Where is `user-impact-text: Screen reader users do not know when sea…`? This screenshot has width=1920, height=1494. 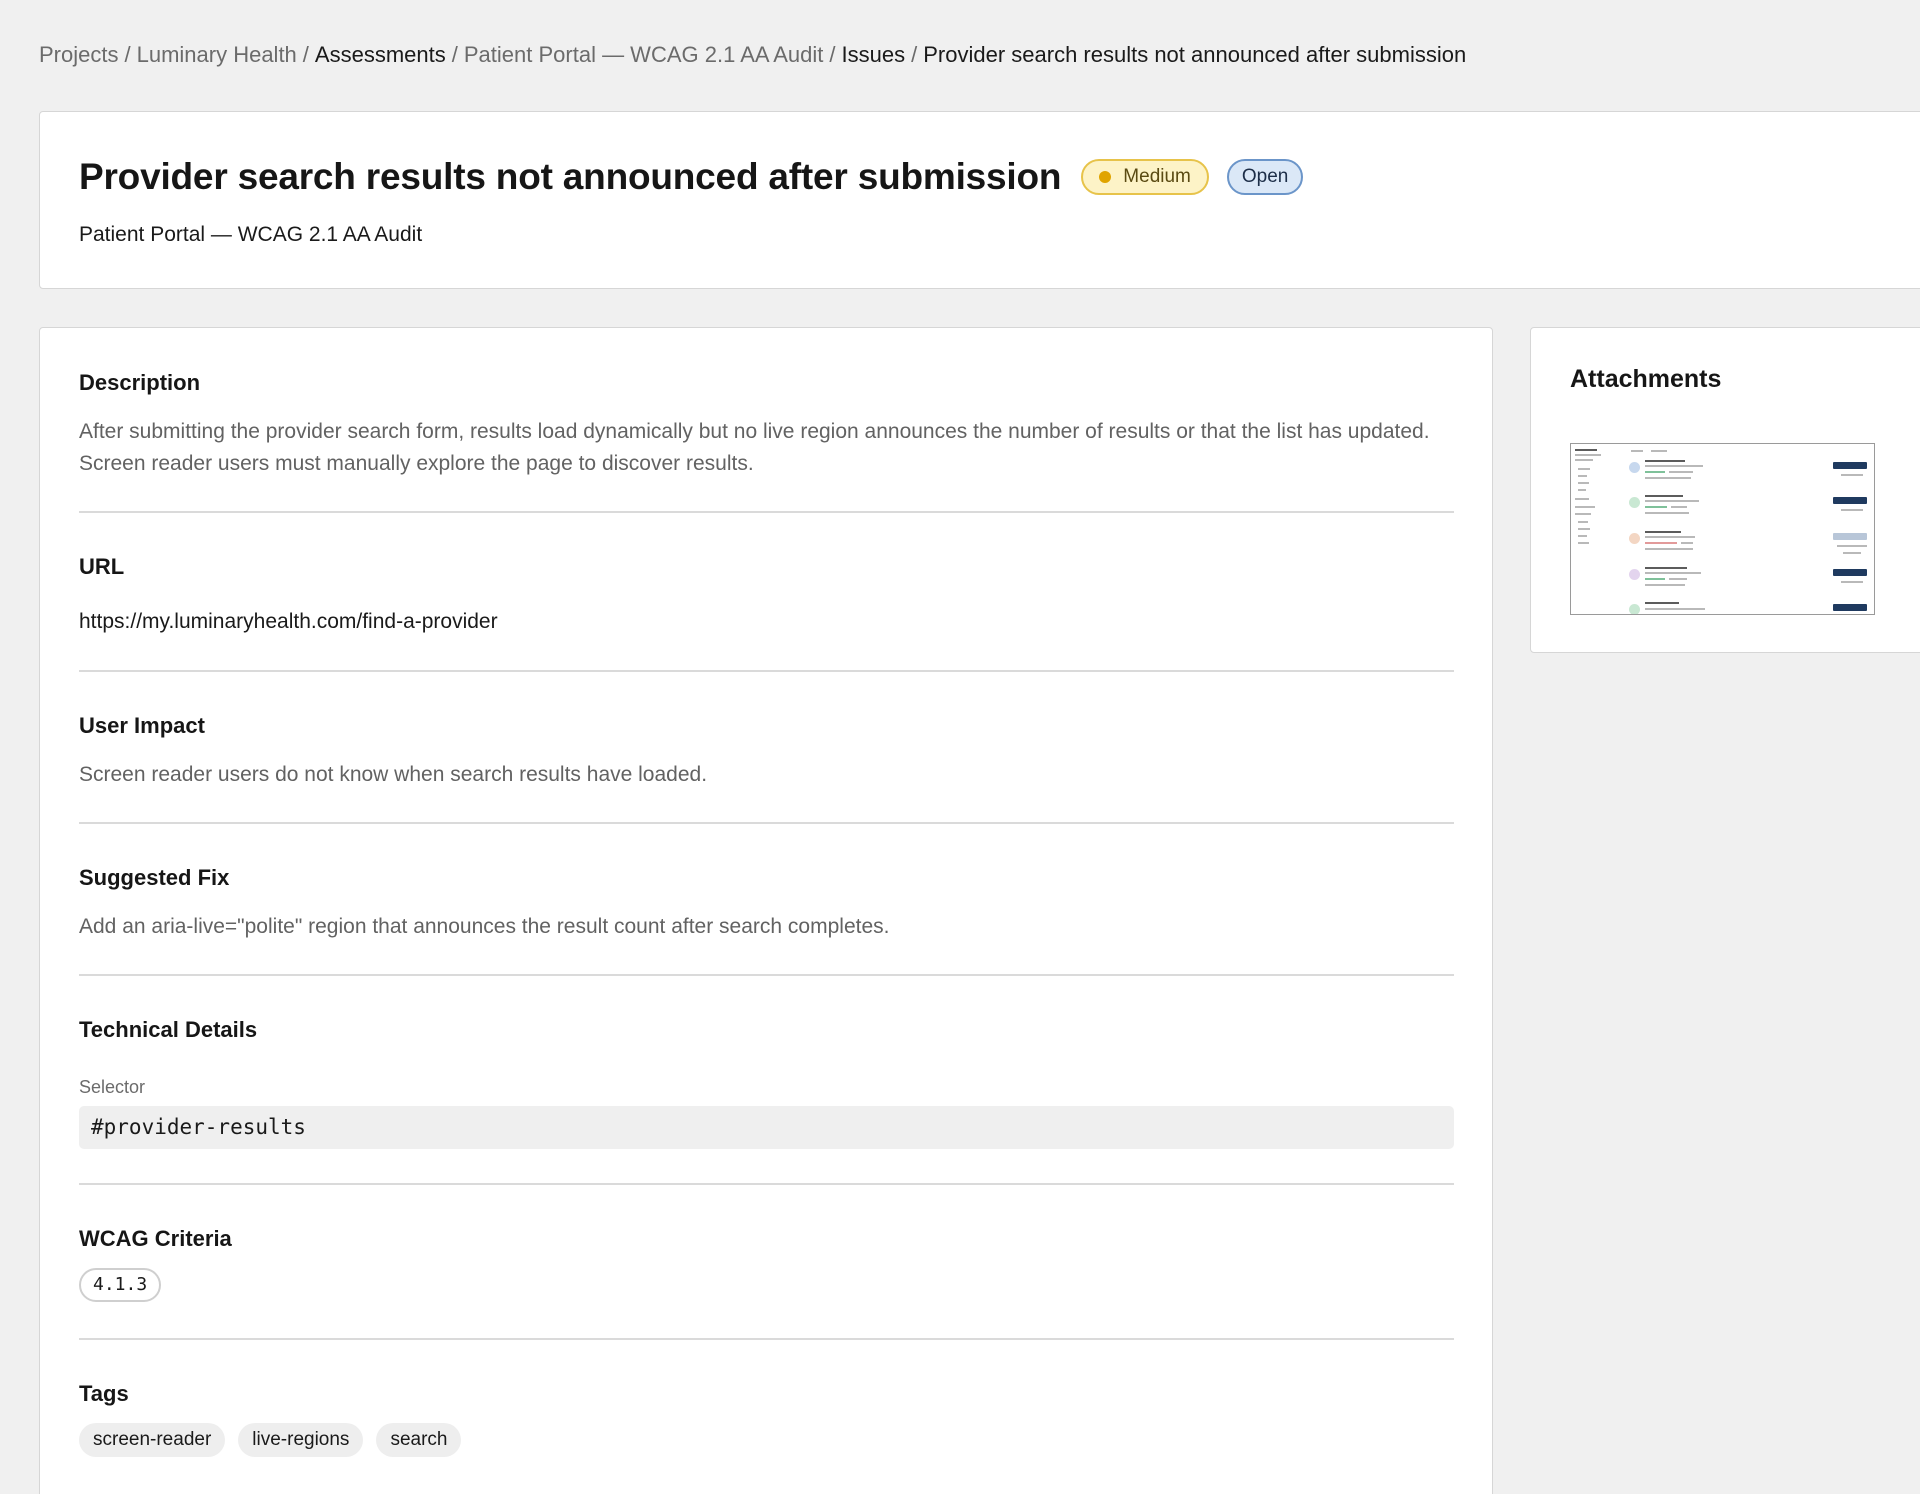 user-impact-text: Screen reader users do not know when sea… is located at coordinates (393, 774).